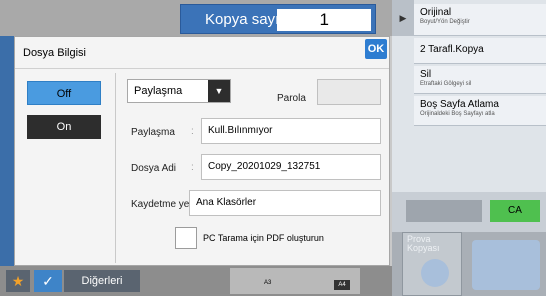 The width and height of the screenshot is (546, 296). I want to click on function-blank-button, so click(444, 211).